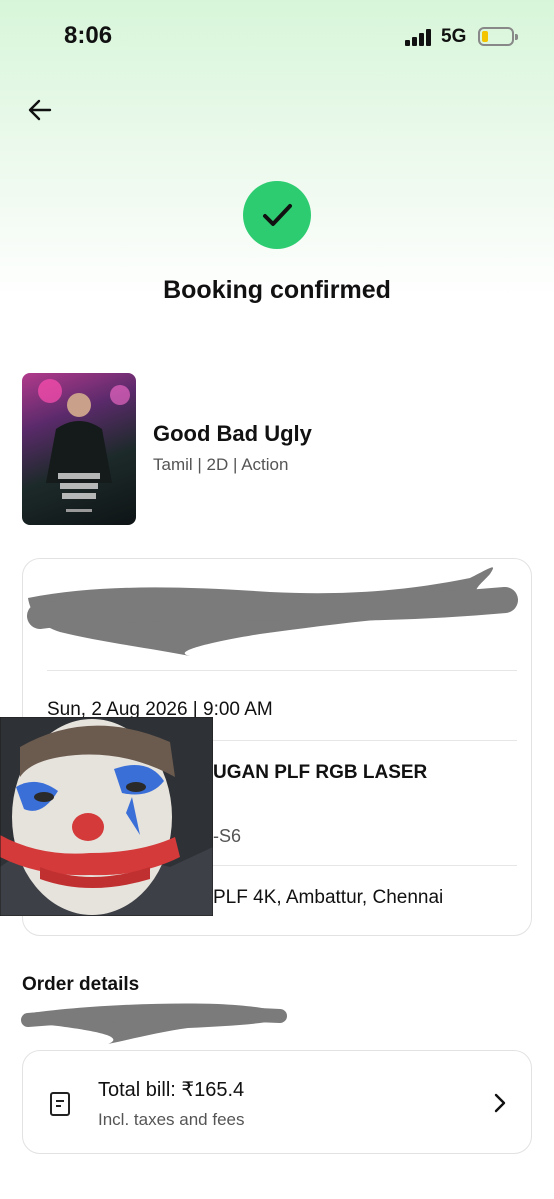 The height and width of the screenshot is (1199, 554). What do you see at coordinates (79, 449) in the screenshot?
I see `movie-poster` at bounding box center [79, 449].